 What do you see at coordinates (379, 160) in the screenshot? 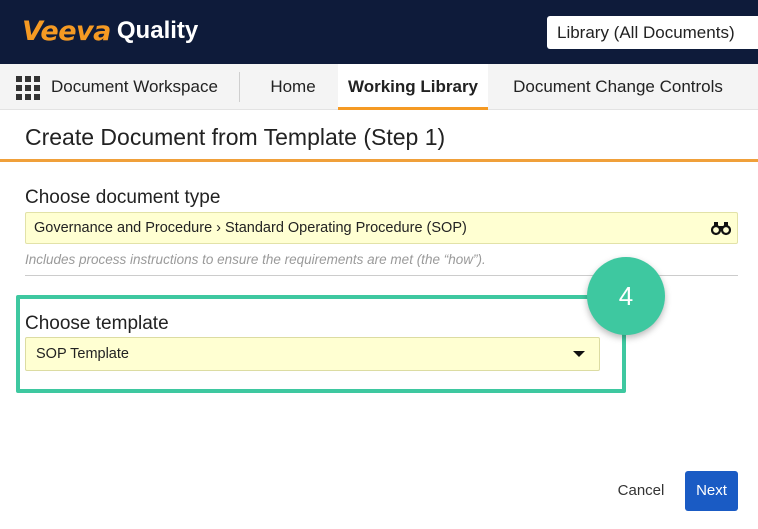
I see `title-divider` at bounding box center [379, 160].